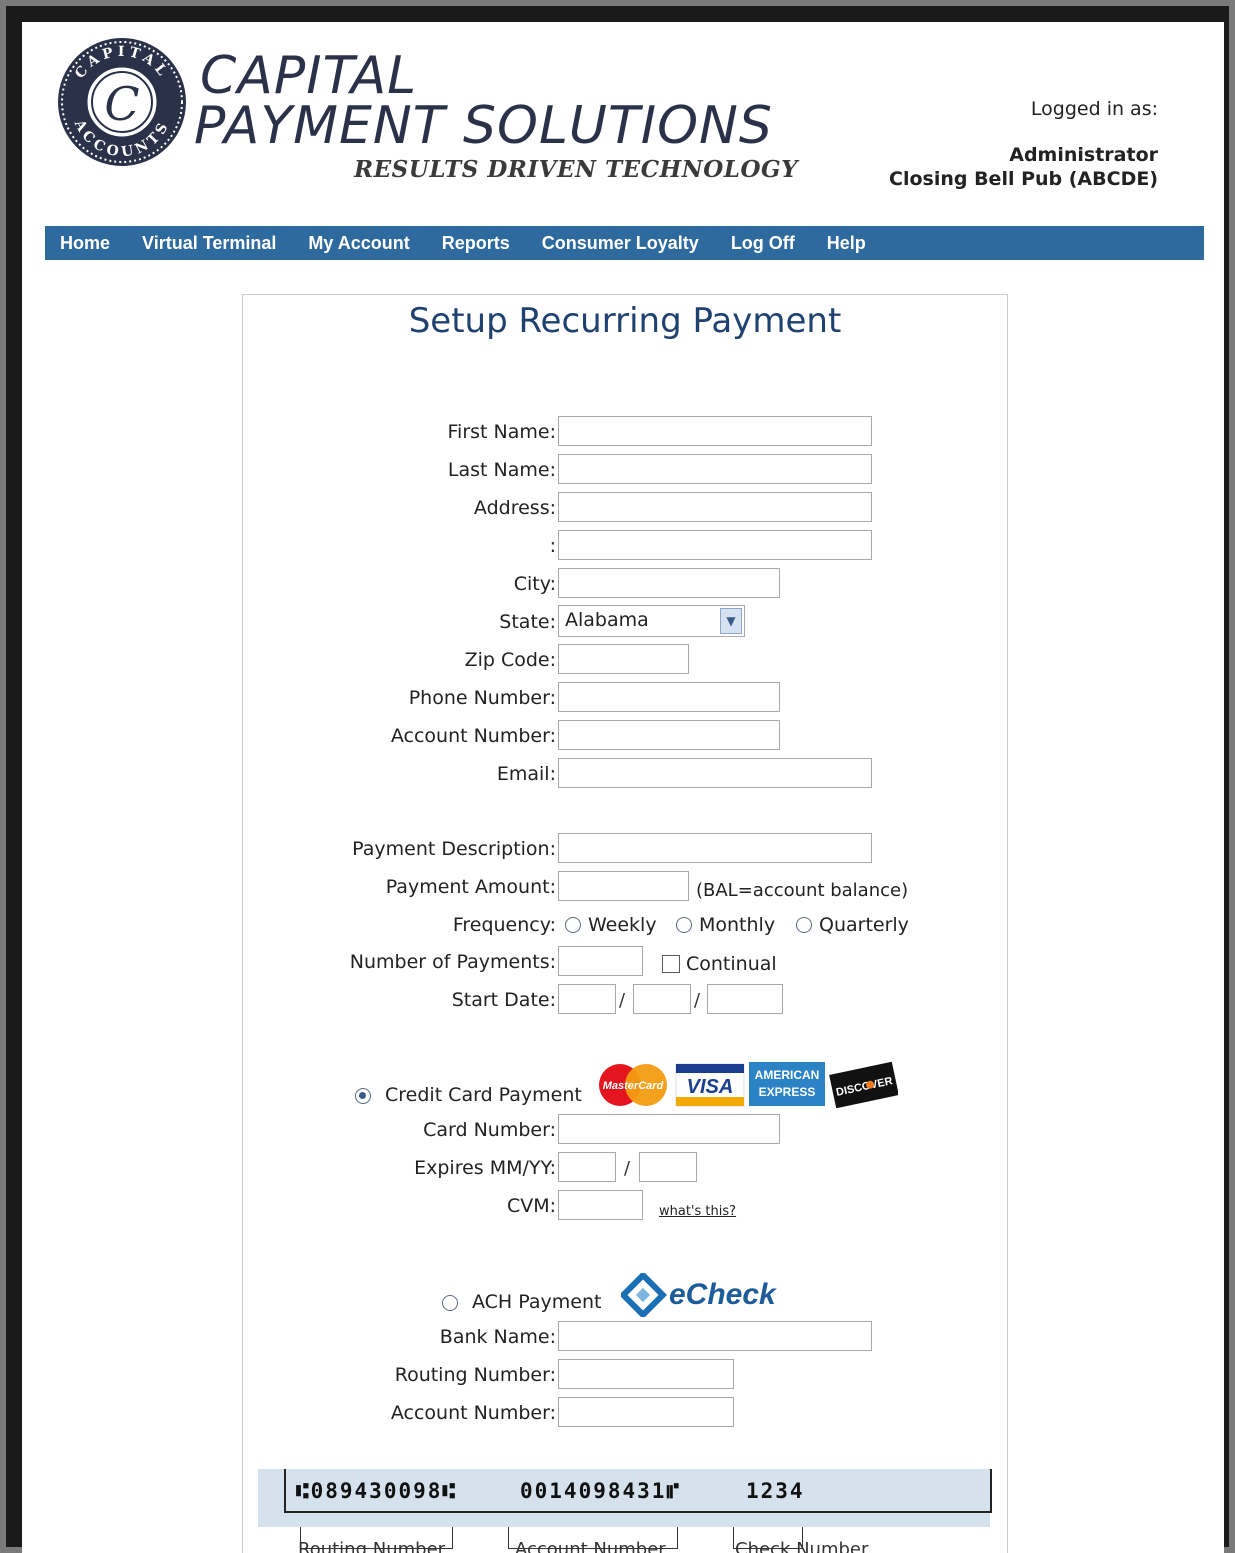 This screenshot has height=1553, width=1235. What do you see at coordinates (504, 925) in the screenshot?
I see `frequency-label: Frequency:` at bounding box center [504, 925].